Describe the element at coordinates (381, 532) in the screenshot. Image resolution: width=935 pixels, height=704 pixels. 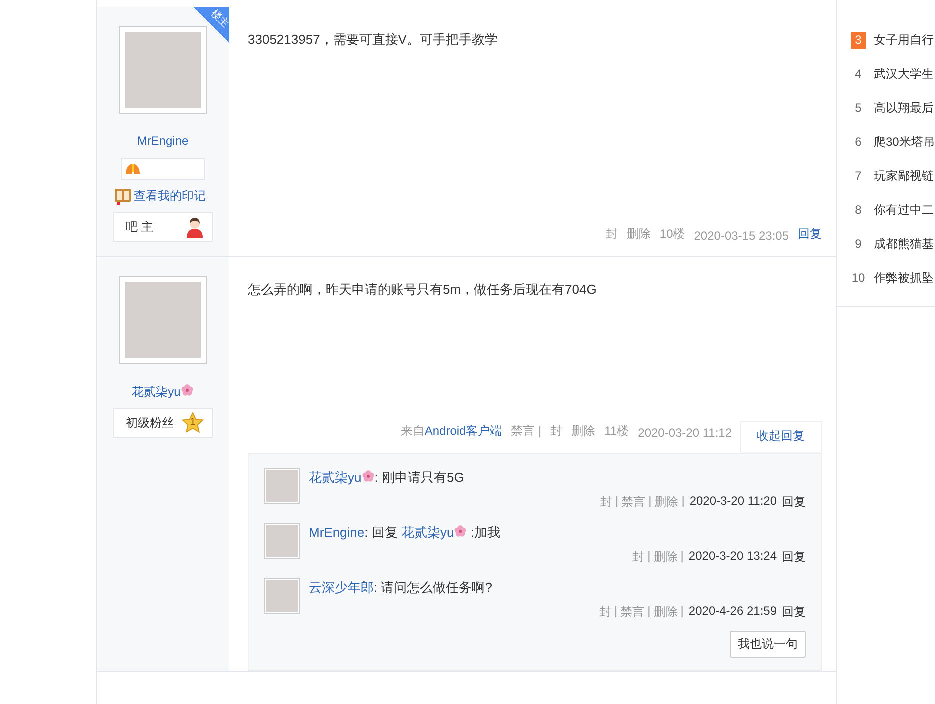
I see `reply-text: : 回复` at that location.